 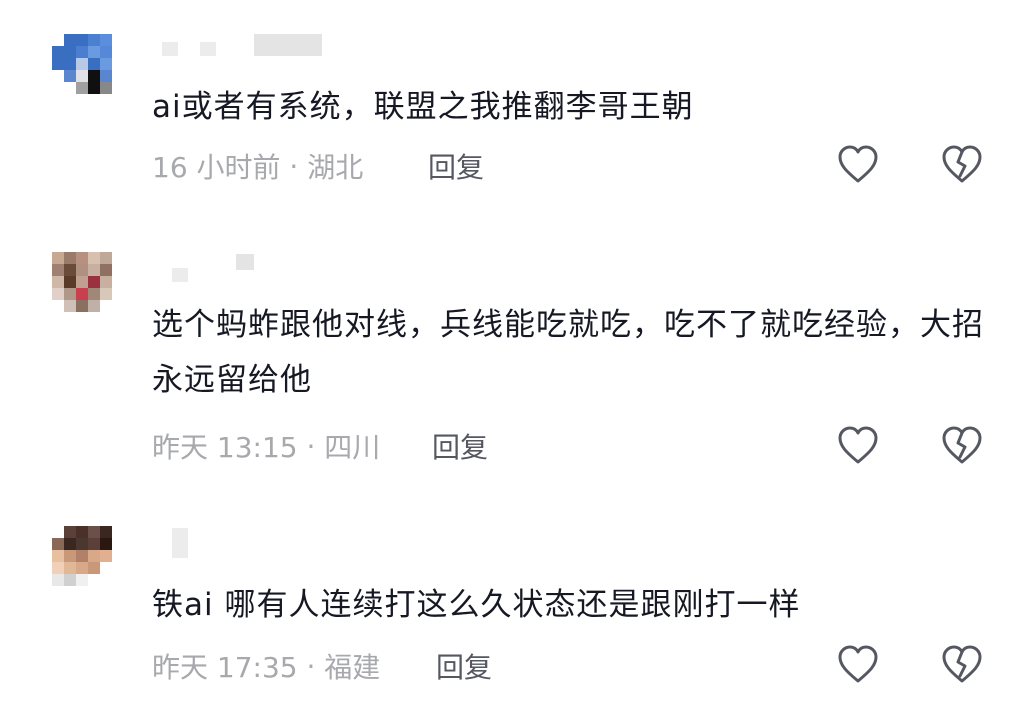 I want to click on reply-button: 回复, so click(x=464, y=666).